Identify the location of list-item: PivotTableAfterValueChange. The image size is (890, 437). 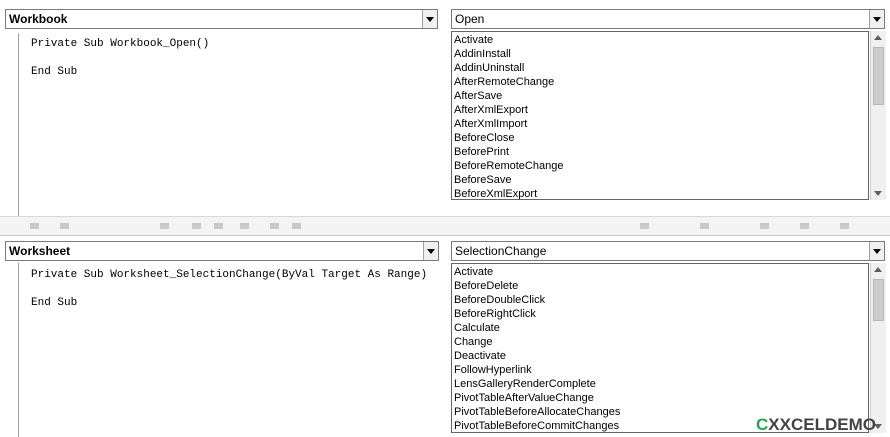
(524, 398).